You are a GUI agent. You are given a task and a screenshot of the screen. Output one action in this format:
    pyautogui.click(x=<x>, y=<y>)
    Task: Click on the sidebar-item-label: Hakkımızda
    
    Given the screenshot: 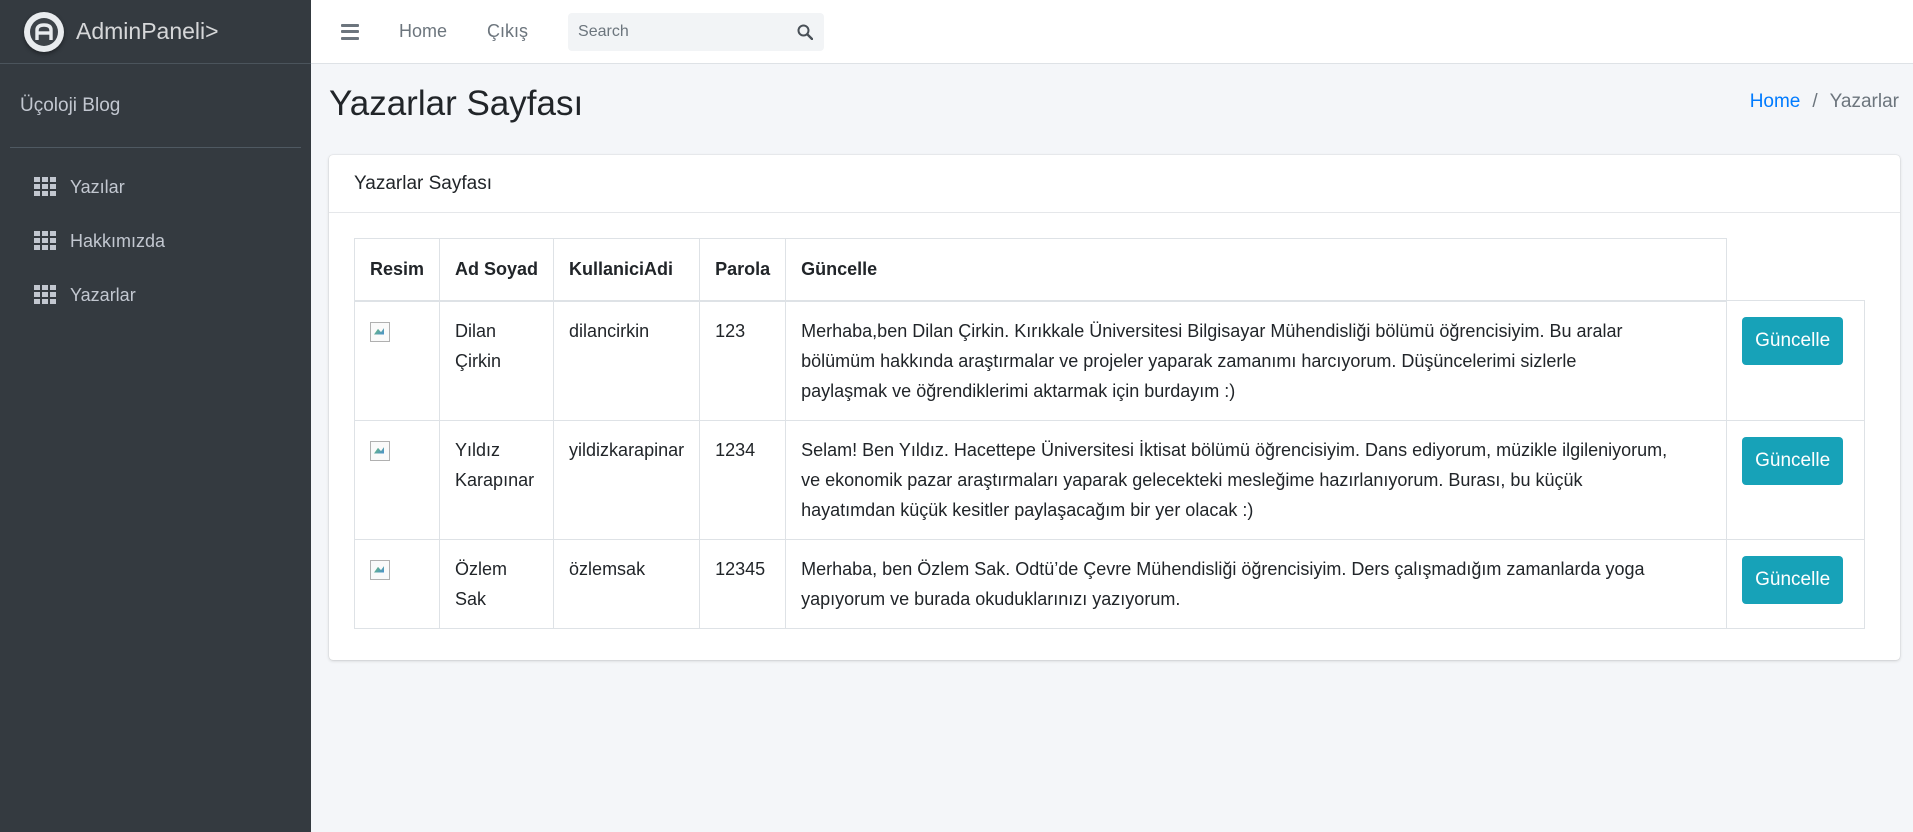 What is the action you would take?
    pyautogui.click(x=118, y=240)
    